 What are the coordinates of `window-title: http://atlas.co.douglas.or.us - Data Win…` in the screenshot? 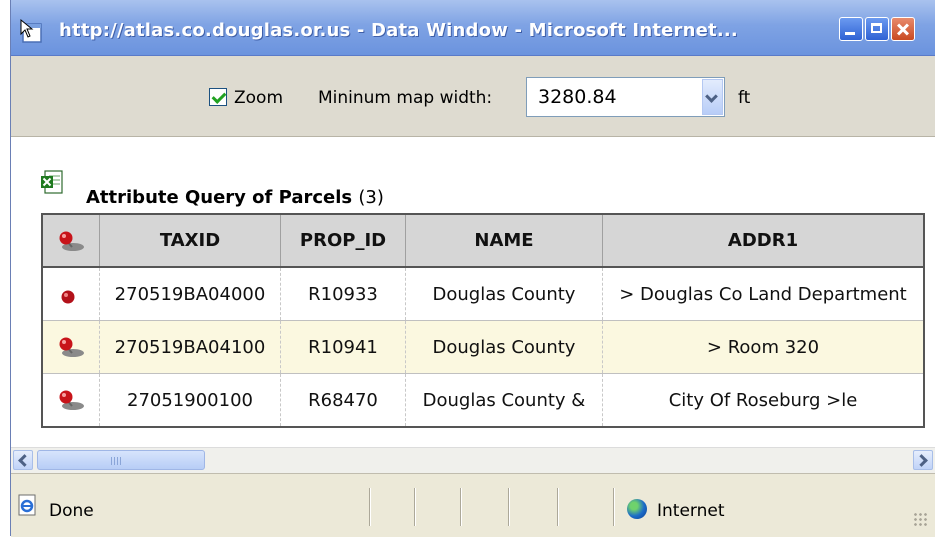 It's located at (398, 30).